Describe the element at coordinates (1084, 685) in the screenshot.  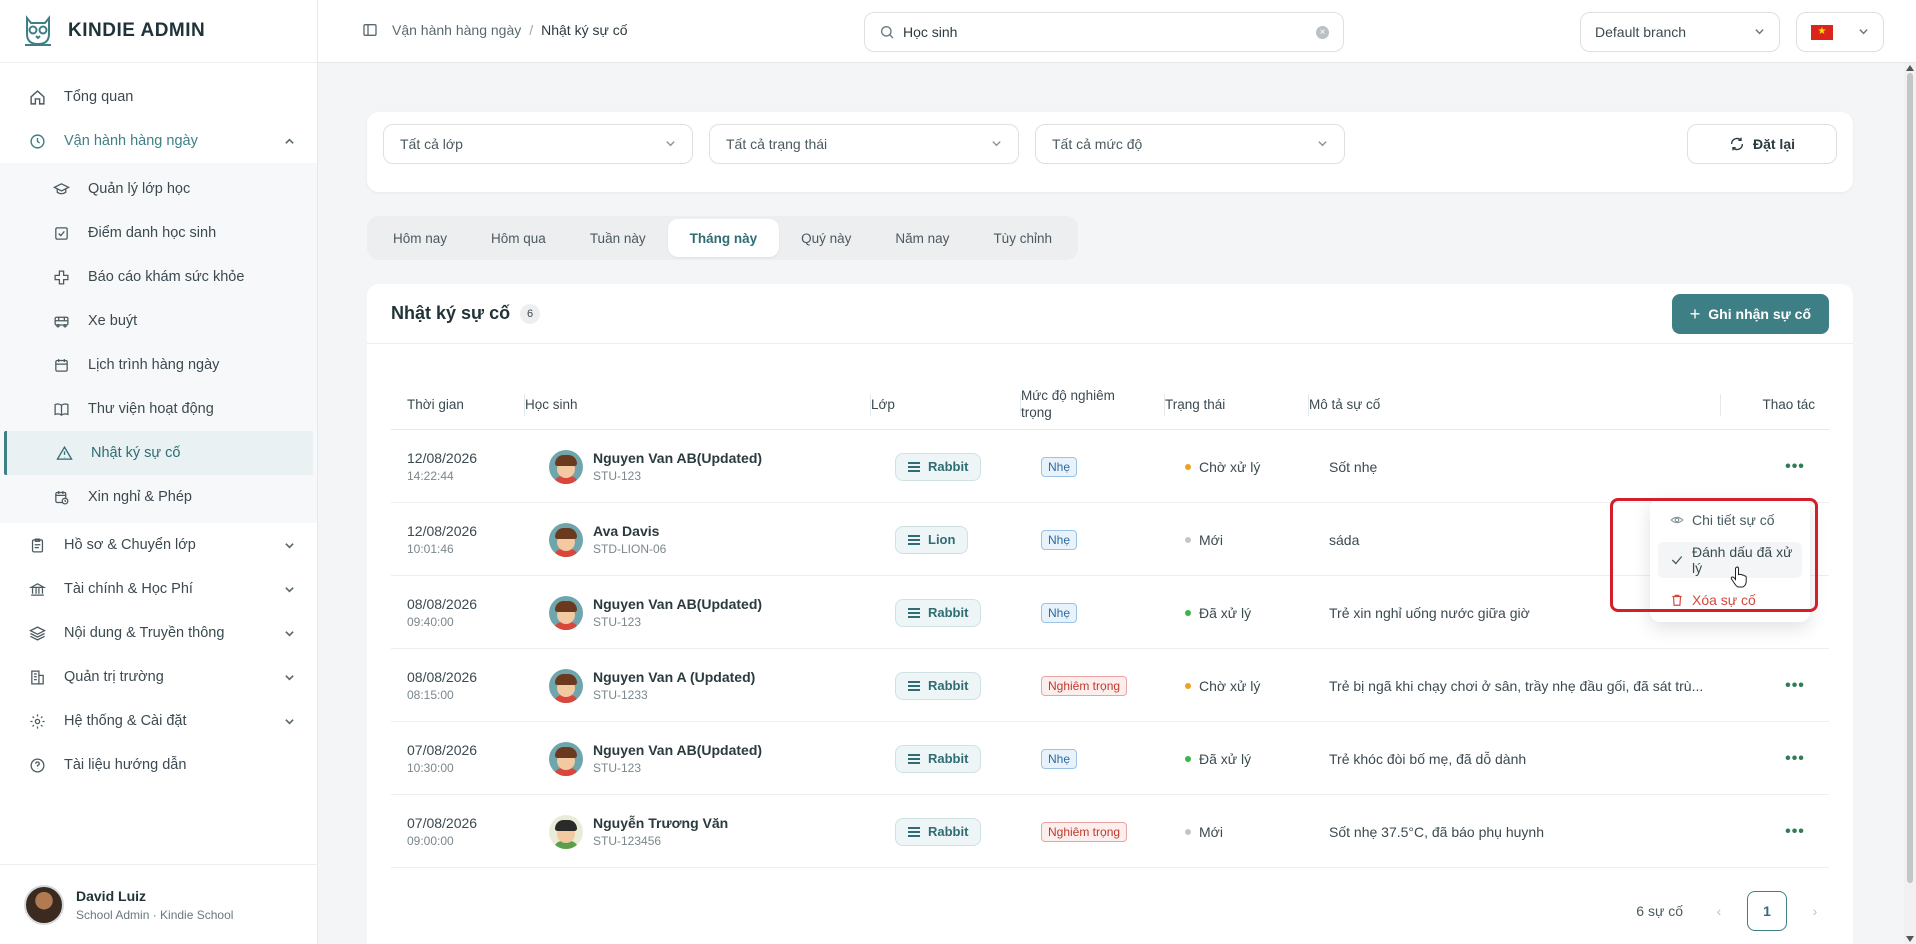
I see `severity-badge: Nghiêm trọng` at that location.